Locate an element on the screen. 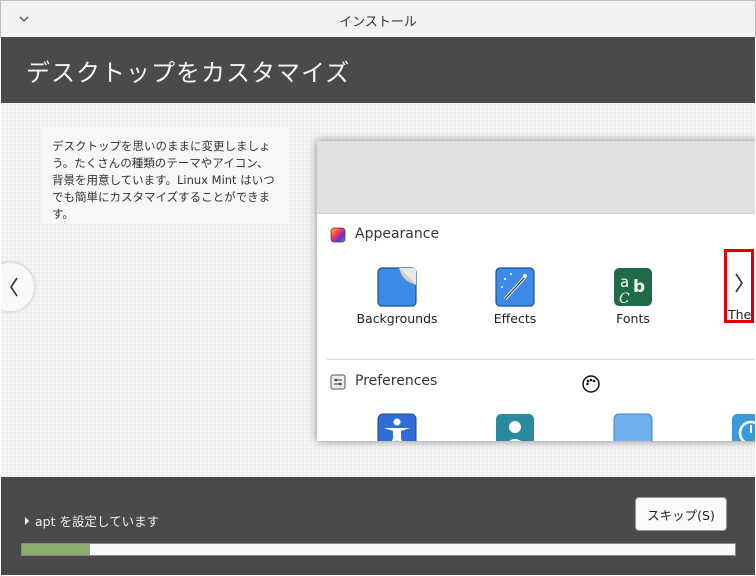 The width and height of the screenshot is (756, 576). fonts-icon: a b C is located at coordinates (633, 287).